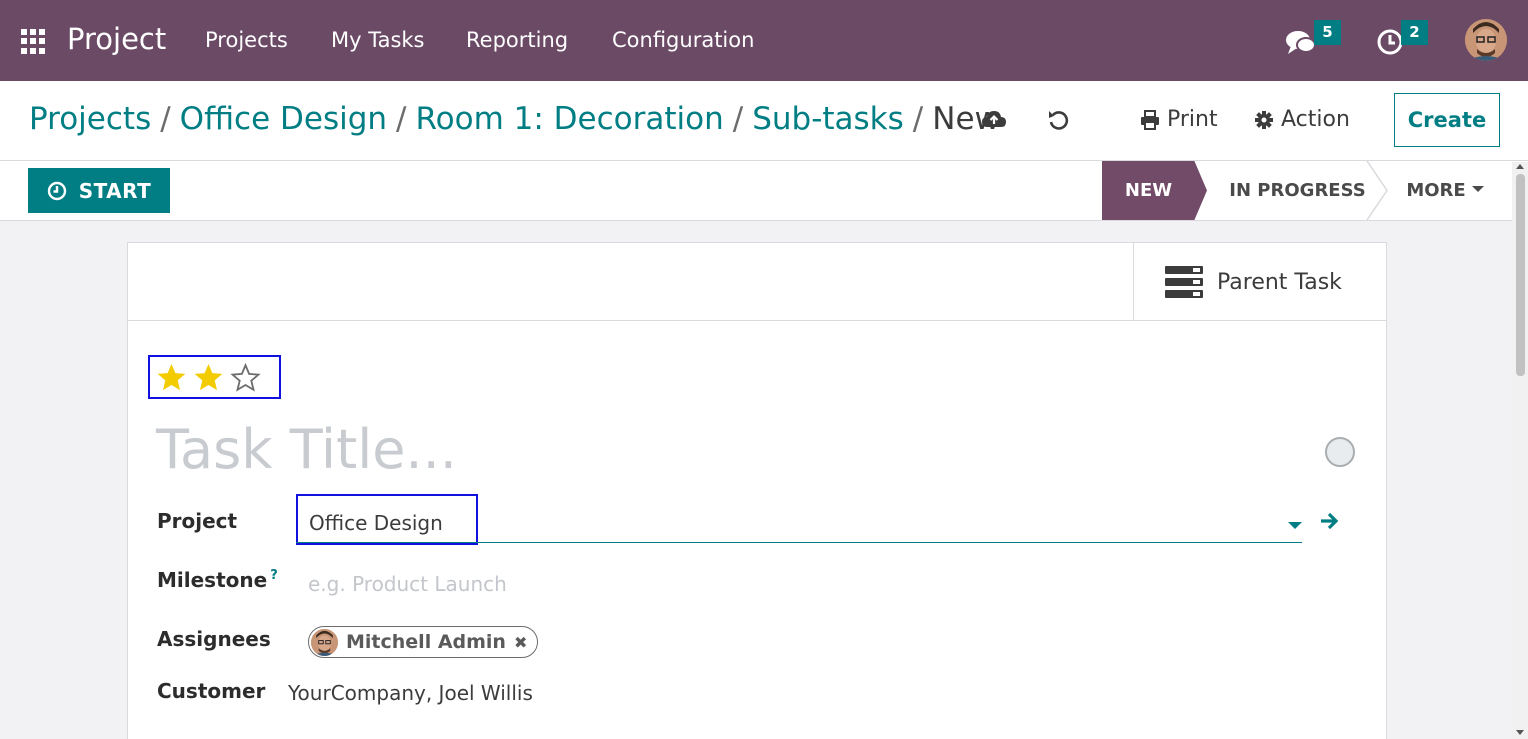  I want to click on save-cloud-icon, so click(994, 120).